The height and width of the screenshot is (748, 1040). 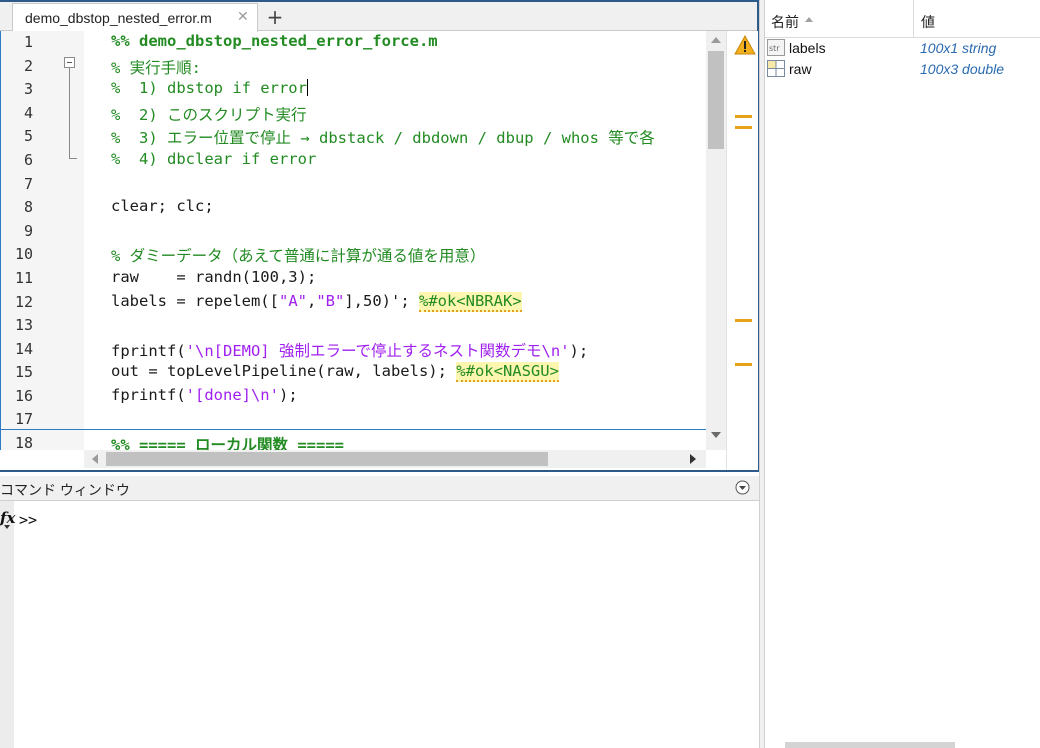 What do you see at coordinates (378, 16) in the screenshot?
I see `editor-tab-bar: demo_dbstop_nested_error.m ✕ +` at bounding box center [378, 16].